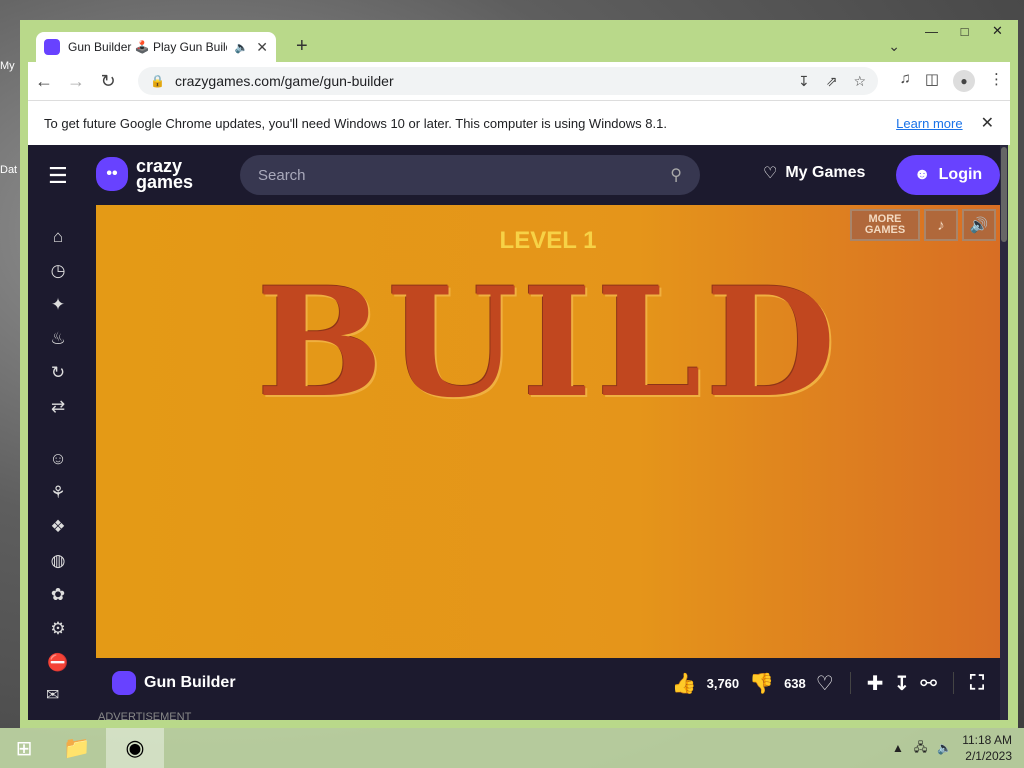 Image resolution: width=1024 pixels, height=768 pixels. What do you see at coordinates (58, 307) in the screenshot?
I see `sparkle-icon: ✦` at bounding box center [58, 307].